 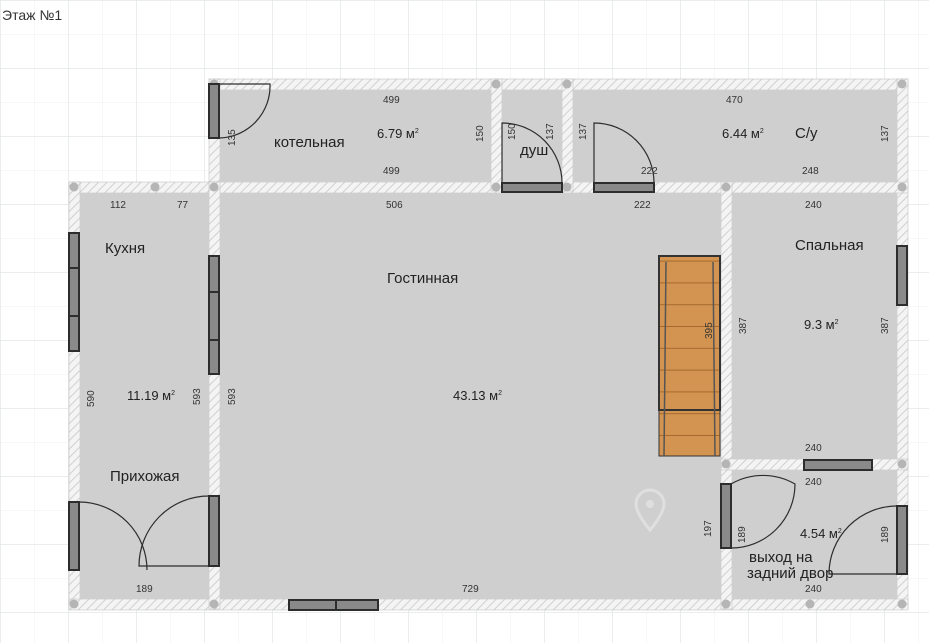 I want to click on dim-exit-bottom: 240, so click(x=813, y=589).